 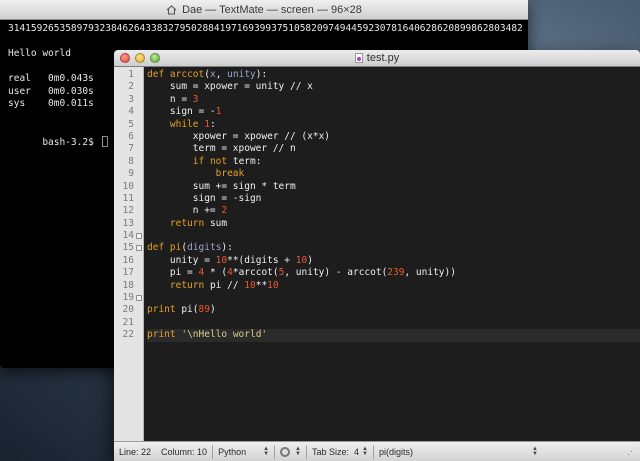 I want to click on tab-size-label: Tab Size:, so click(x=330, y=451).